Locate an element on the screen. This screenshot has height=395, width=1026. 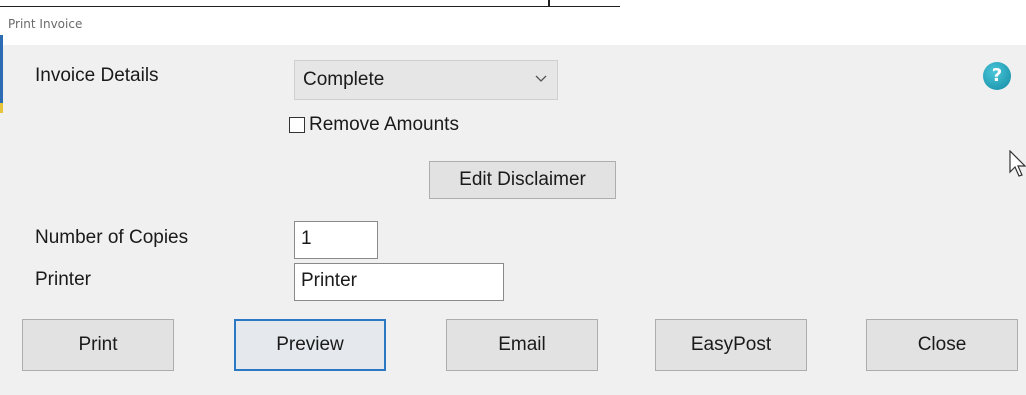
left-edge-accent is located at coordinates (1, 70).